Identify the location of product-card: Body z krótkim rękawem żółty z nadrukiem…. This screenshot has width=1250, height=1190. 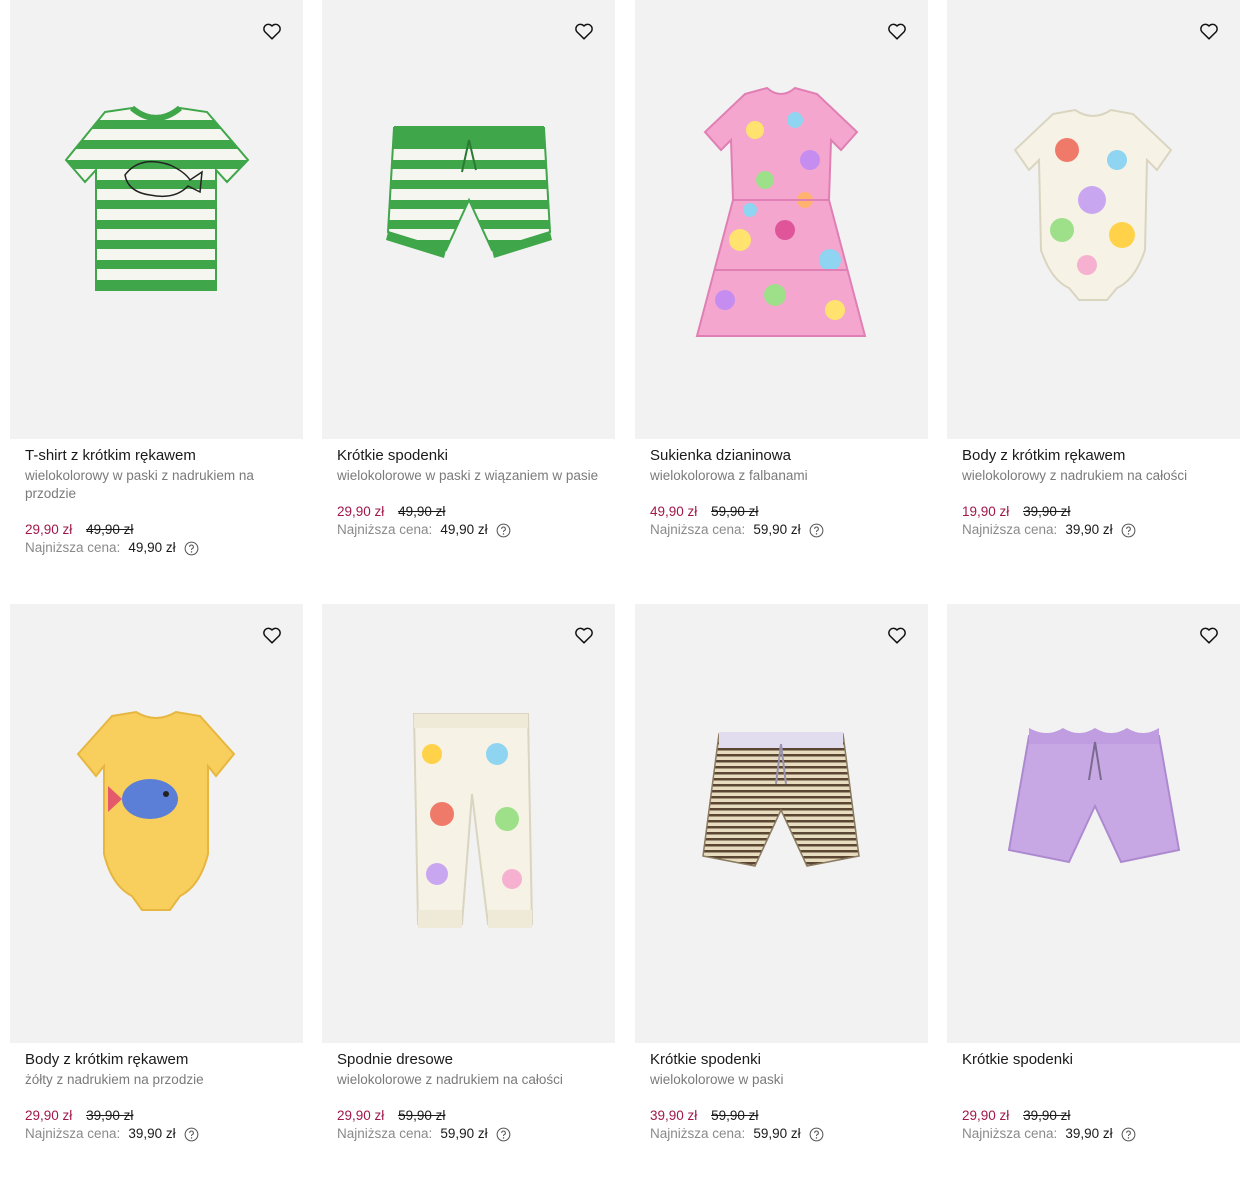
(156, 873).